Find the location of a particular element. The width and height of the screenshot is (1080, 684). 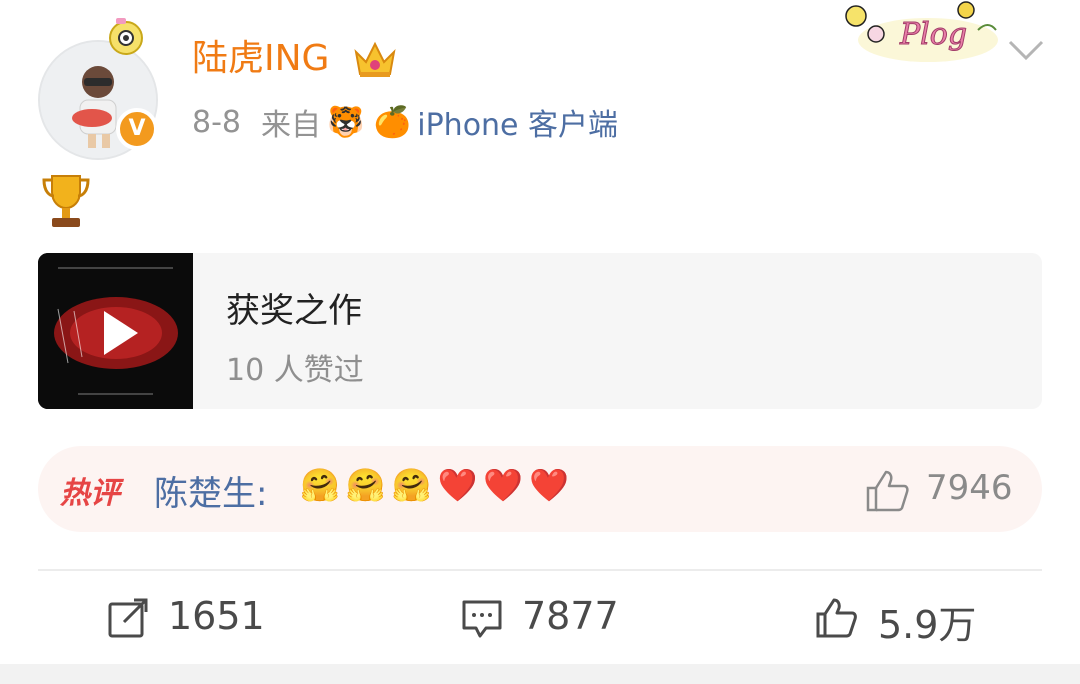

comment-count: 7877 is located at coordinates (570, 616).